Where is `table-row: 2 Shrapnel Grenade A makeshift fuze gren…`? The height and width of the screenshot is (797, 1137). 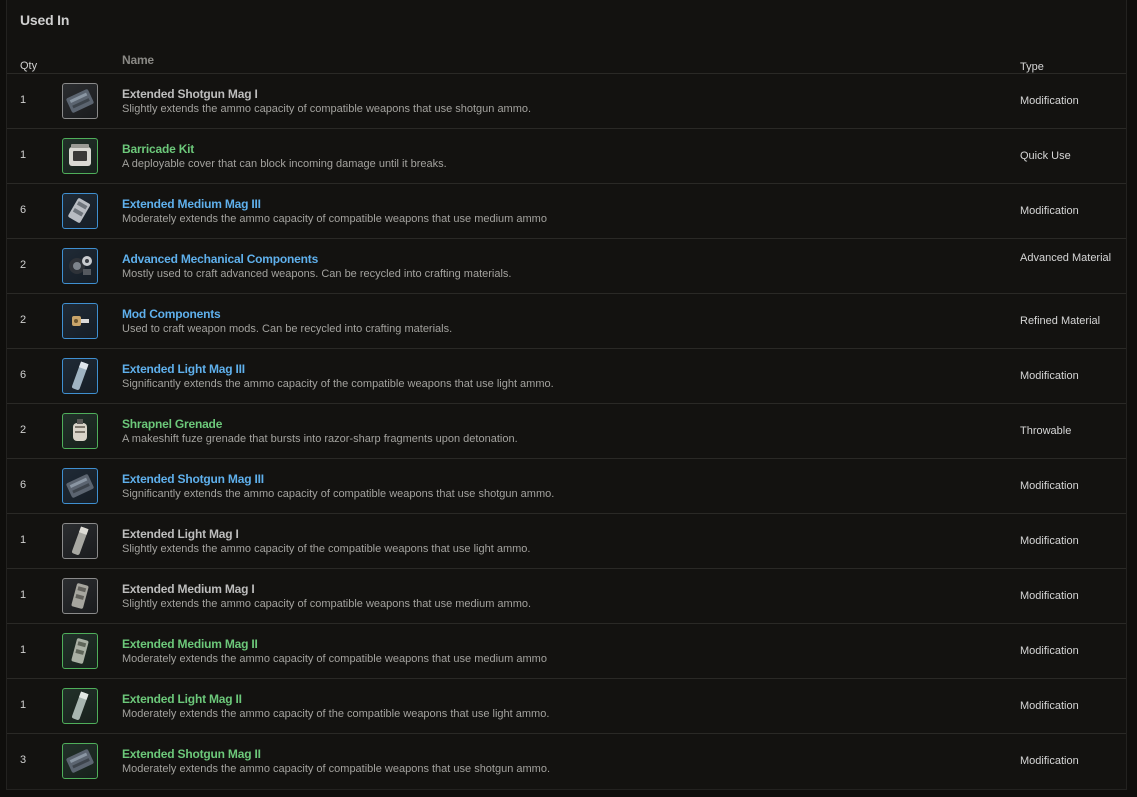 table-row: 2 Shrapnel Grenade A makeshift fuze gren… is located at coordinates (566, 431).